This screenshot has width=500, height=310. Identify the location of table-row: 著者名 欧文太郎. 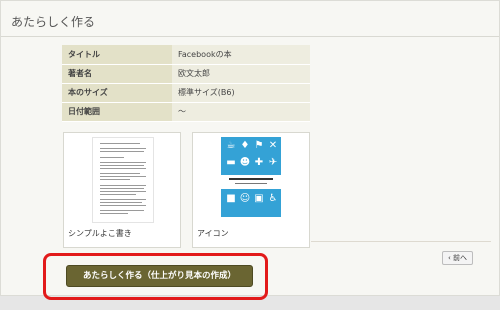
(186, 74).